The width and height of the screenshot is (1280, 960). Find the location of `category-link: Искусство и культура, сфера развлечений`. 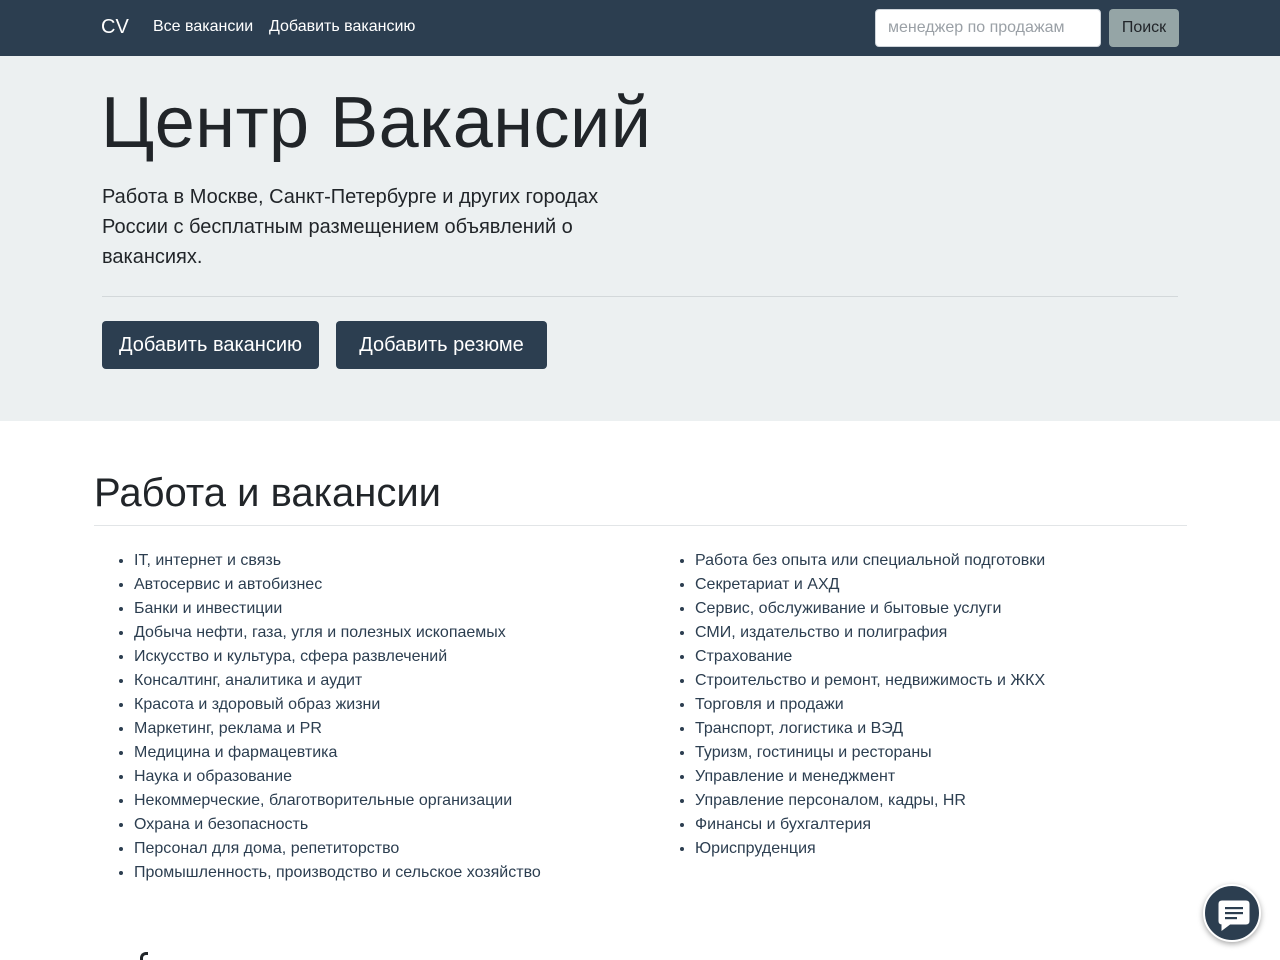

category-link: Искусство и культура, сфера развлечений is located at coordinates (337, 657).